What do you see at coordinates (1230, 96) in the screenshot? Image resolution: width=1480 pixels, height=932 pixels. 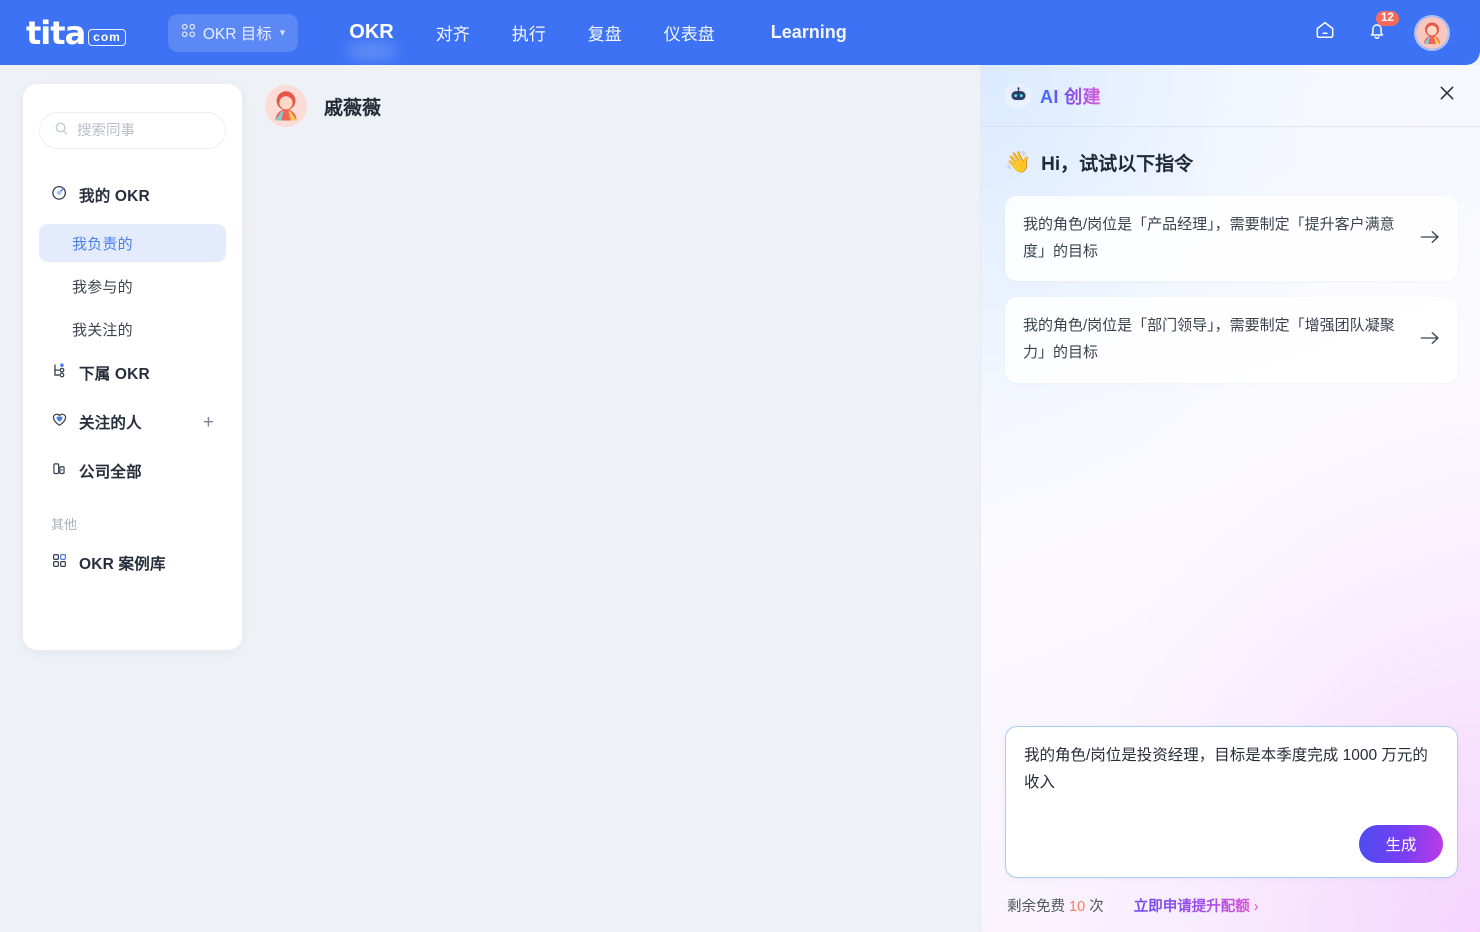 I see `ai-panel-header: AI 创建` at bounding box center [1230, 96].